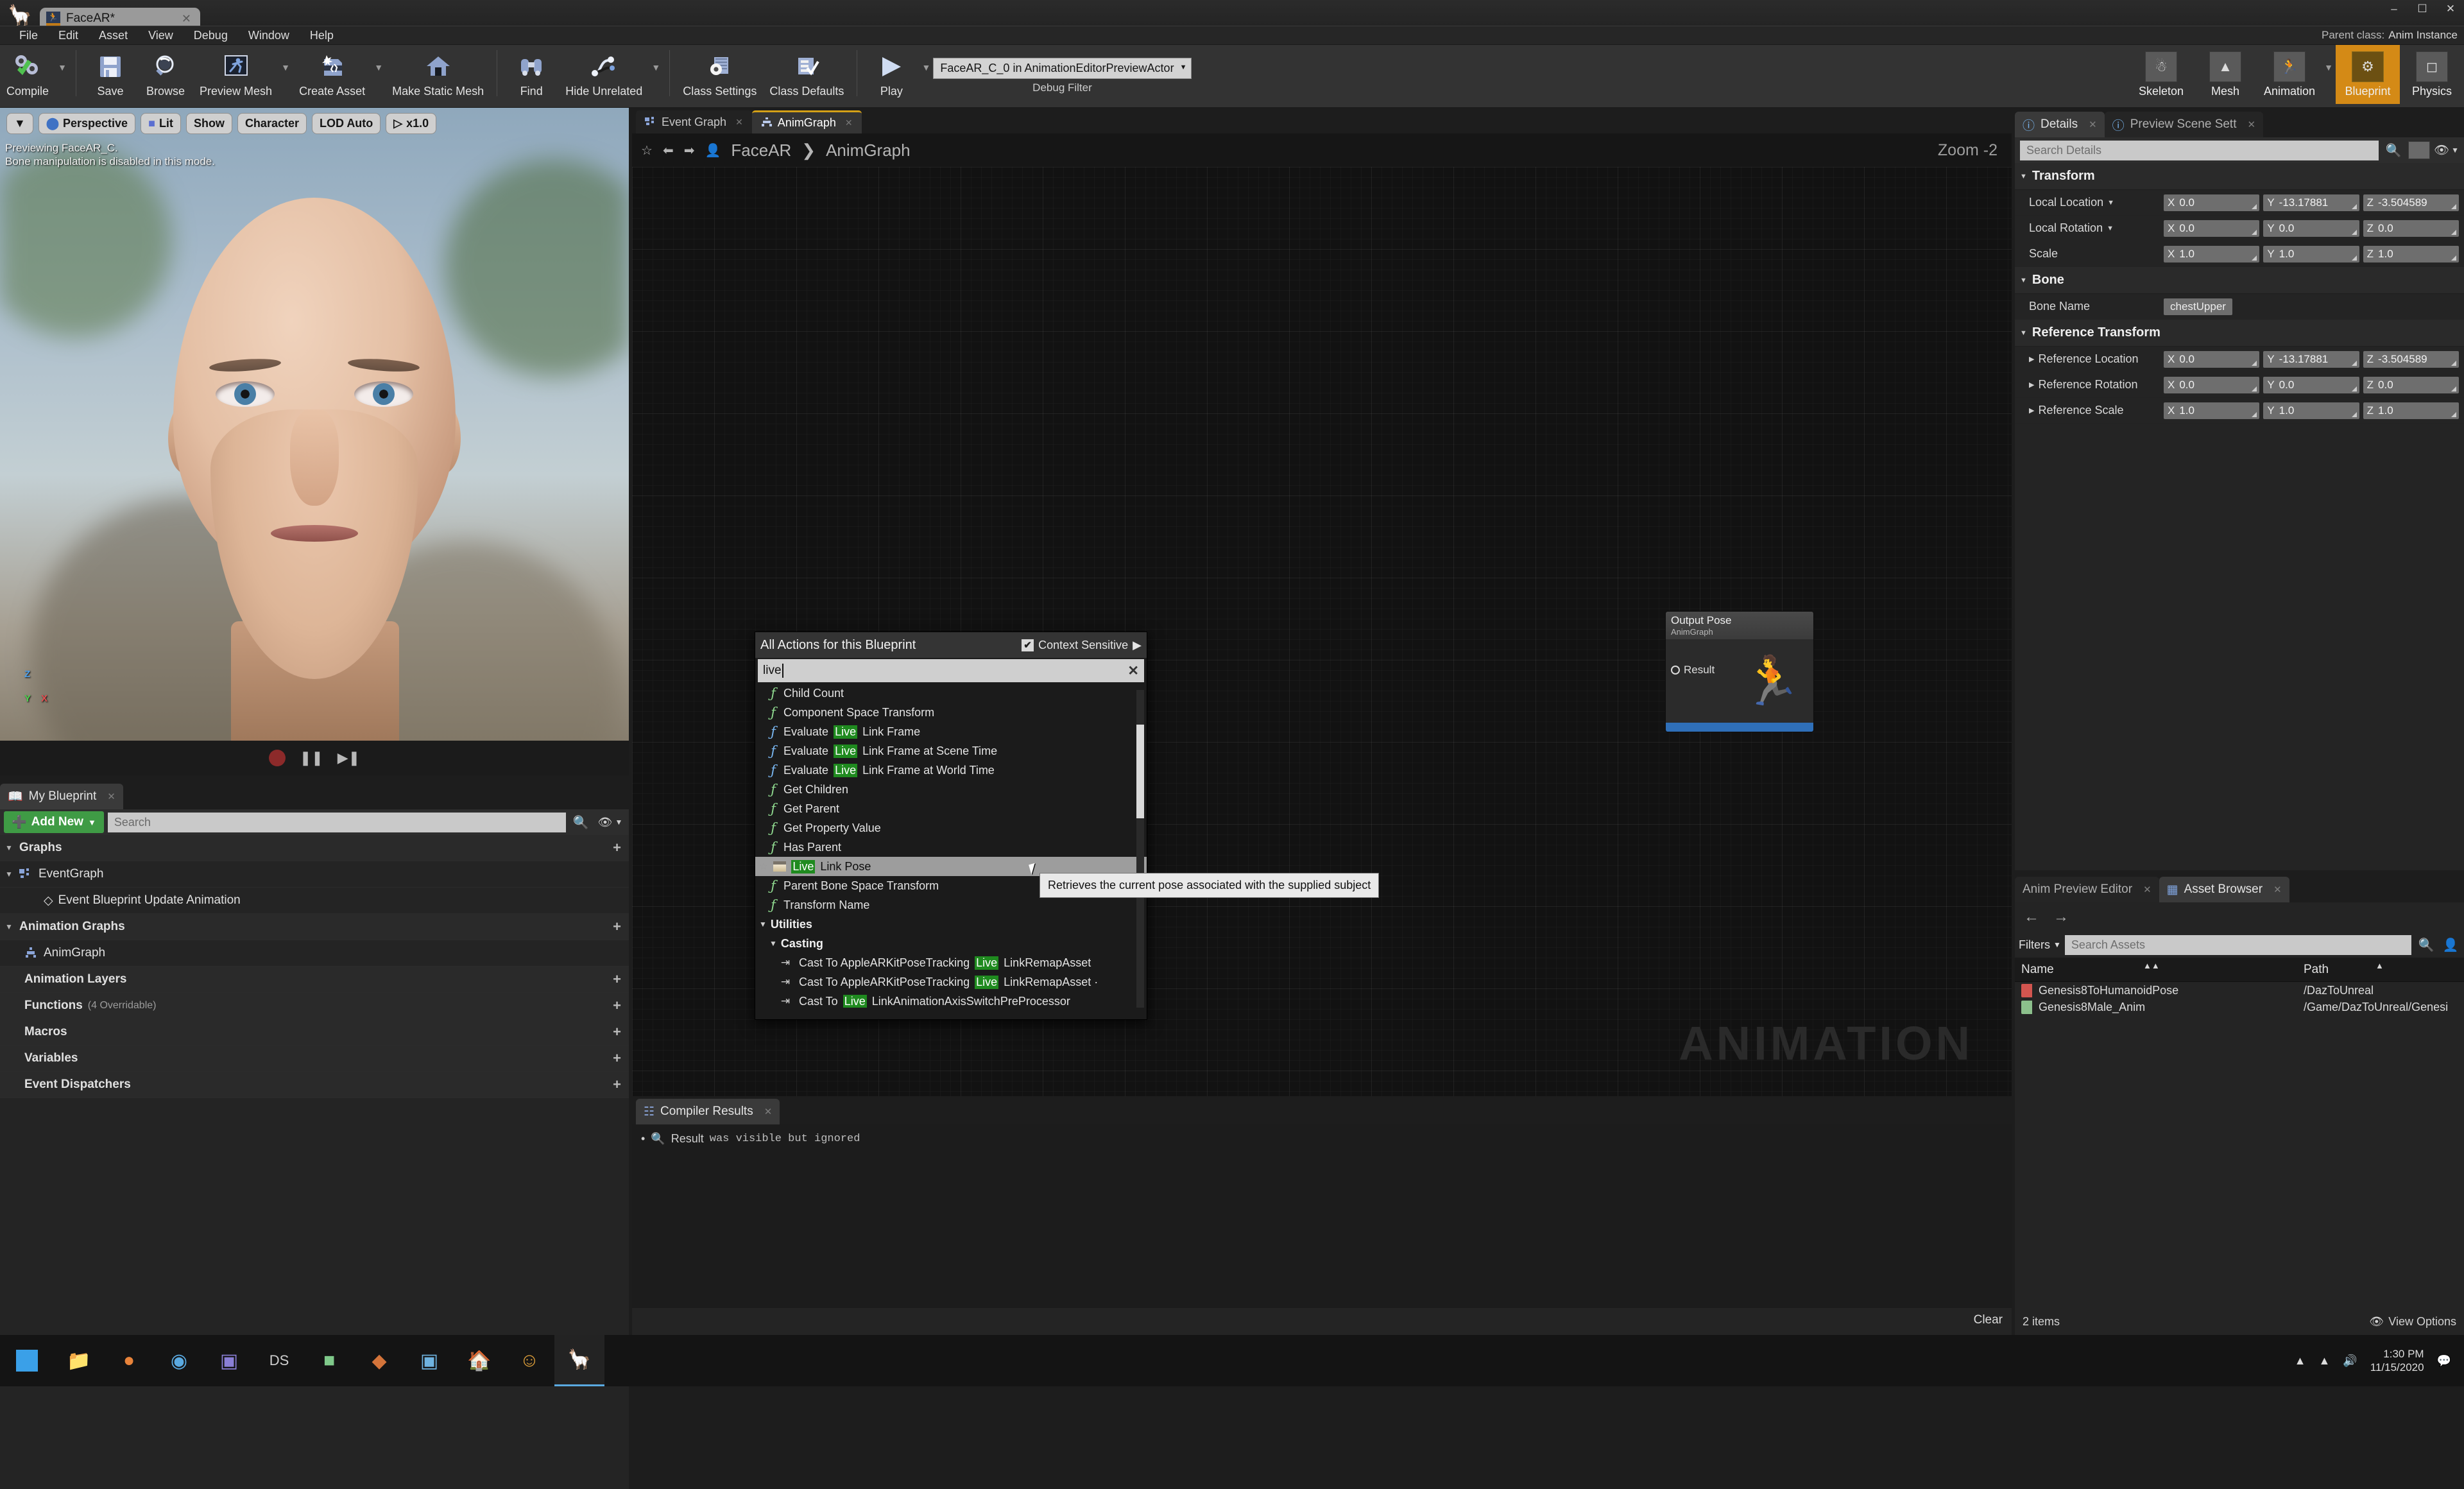 The image size is (2464, 1489). What do you see at coordinates (411, 124) in the screenshot?
I see `viewport-playrate-button: ▷ x1.0` at bounding box center [411, 124].